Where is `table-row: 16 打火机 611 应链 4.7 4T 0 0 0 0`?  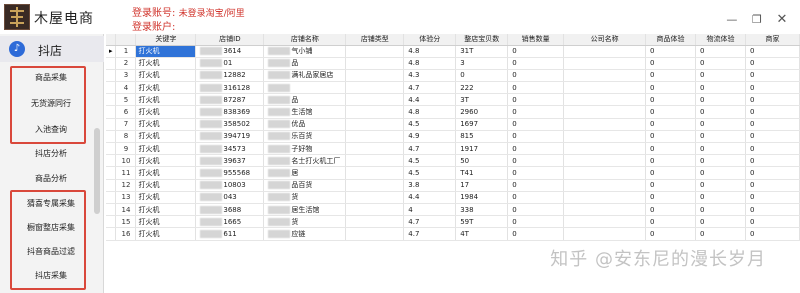 table-row: 16 打火机 611 应链 4.7 4T 0 0 0 0 is located at coordinates (453, 234).